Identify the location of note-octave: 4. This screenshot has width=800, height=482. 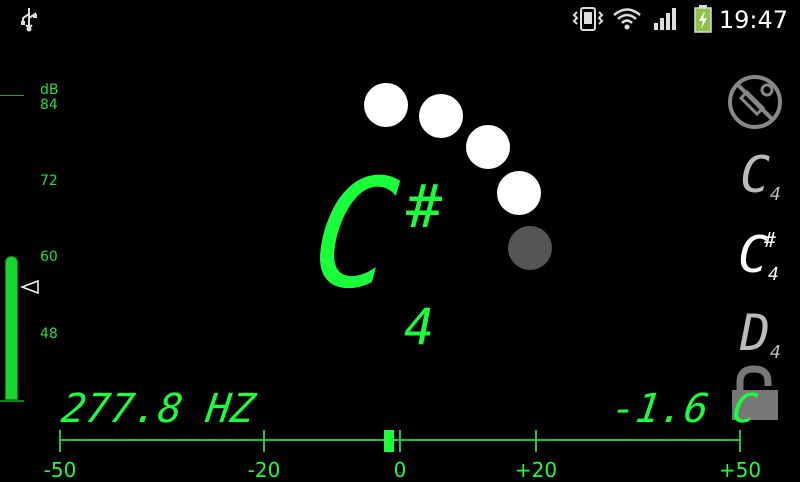
(419, 327).